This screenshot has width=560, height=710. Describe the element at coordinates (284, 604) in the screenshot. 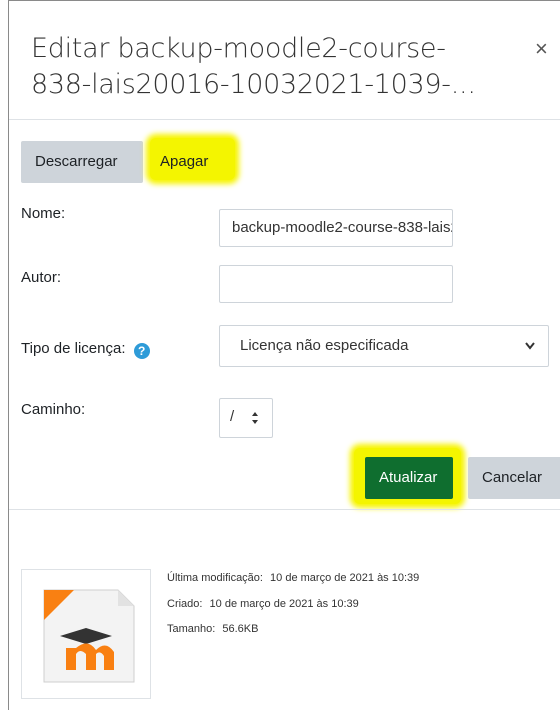

I see `created-value: 10 de março de 2021 às 10:39` at that location.